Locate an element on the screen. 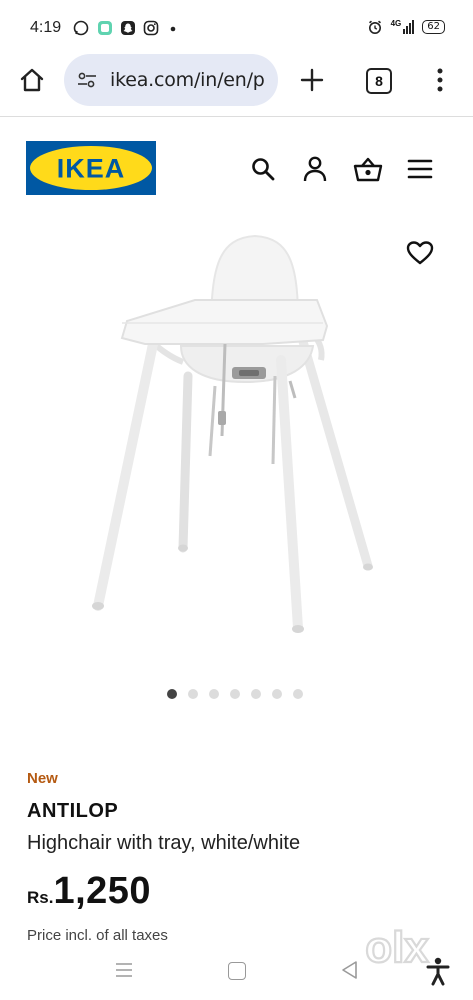  divider is located at coordinates (236, 116).